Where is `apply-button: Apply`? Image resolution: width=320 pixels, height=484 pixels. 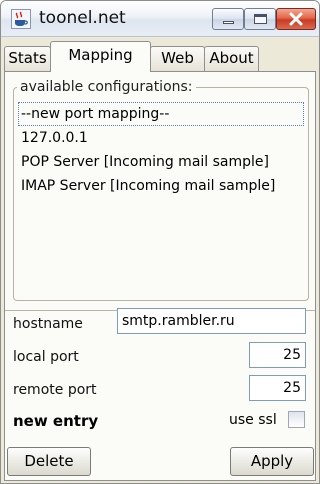
apply-button: Apply is located at coordinates (272, 461).